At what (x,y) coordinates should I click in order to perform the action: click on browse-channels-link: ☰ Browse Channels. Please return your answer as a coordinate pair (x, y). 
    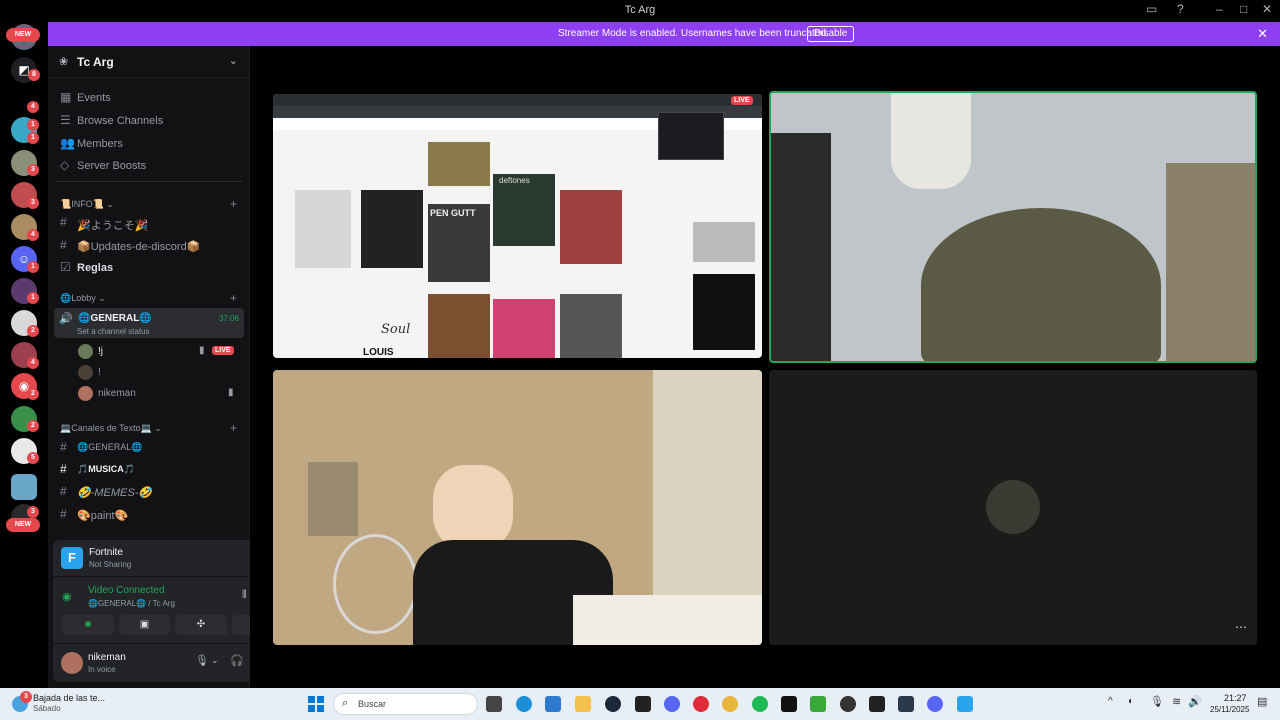
    Looking at the image, I should click on (149, 121).